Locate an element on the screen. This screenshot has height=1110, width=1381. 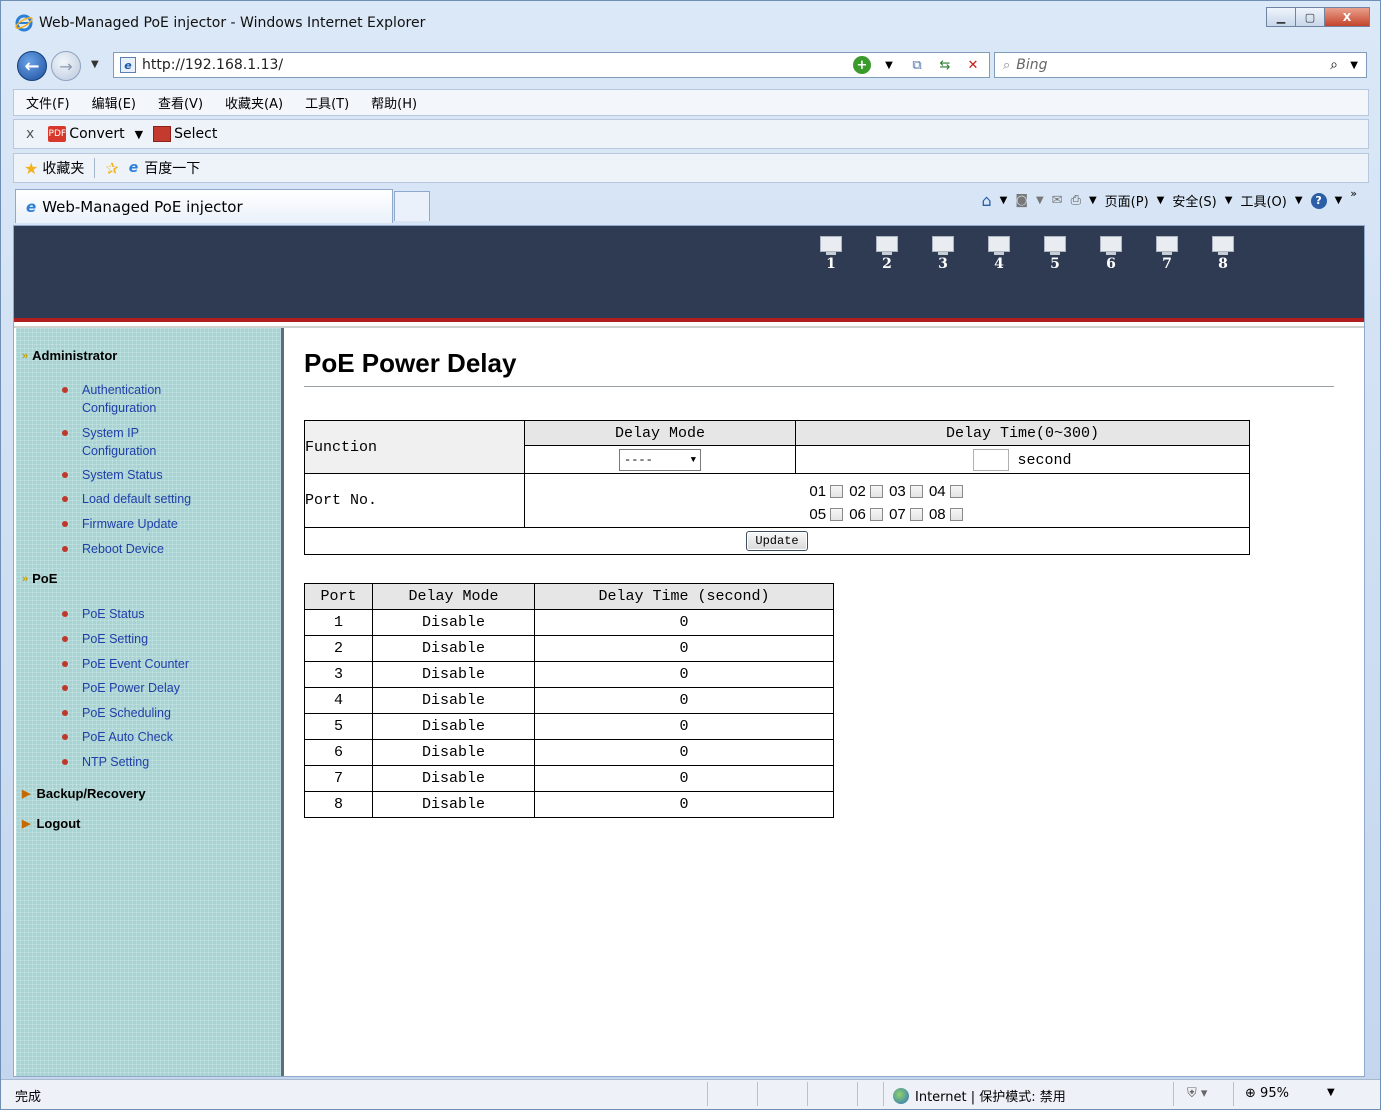
port-icon is located at coordinates (1223, 244).